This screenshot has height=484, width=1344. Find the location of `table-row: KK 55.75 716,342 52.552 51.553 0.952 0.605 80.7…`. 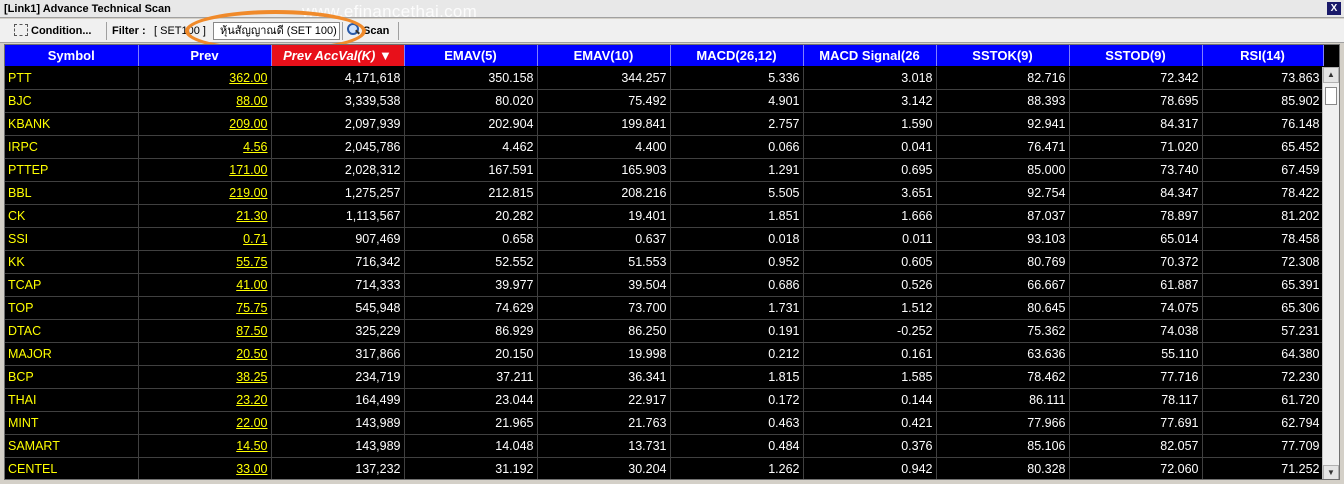

table-row: KK 55.75 716,342 52.552 51.553 0.952 0.605 80.7… is located at coordinates (664, 262).